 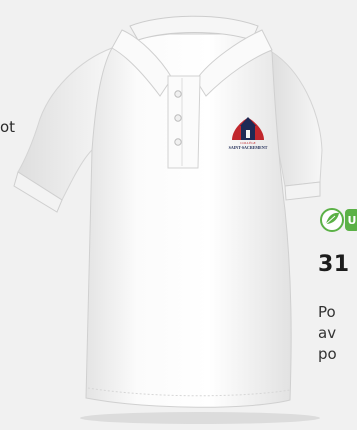 What do you see at coordinates (327, 333) in the screenshot?
I see `description-line: av` at bounding box center [327, 333].